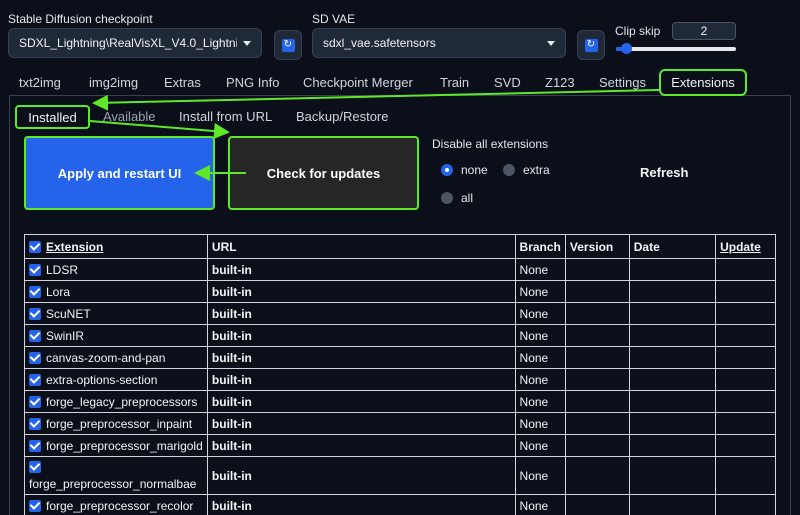  Describe the element at coordinates (467, 198) in the screenshot. I see `radio-all-label: all` at that location.